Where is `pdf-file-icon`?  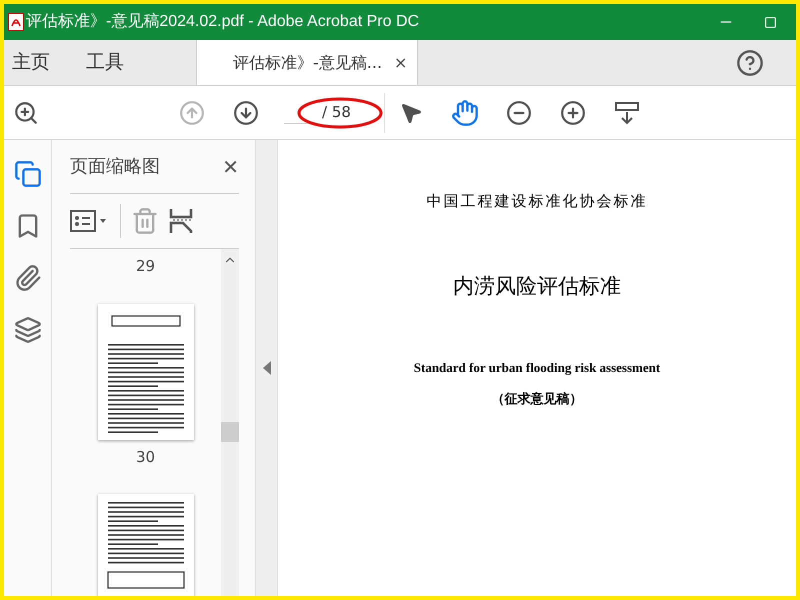
pdf-file-icon is located at coordinates (16, 22).